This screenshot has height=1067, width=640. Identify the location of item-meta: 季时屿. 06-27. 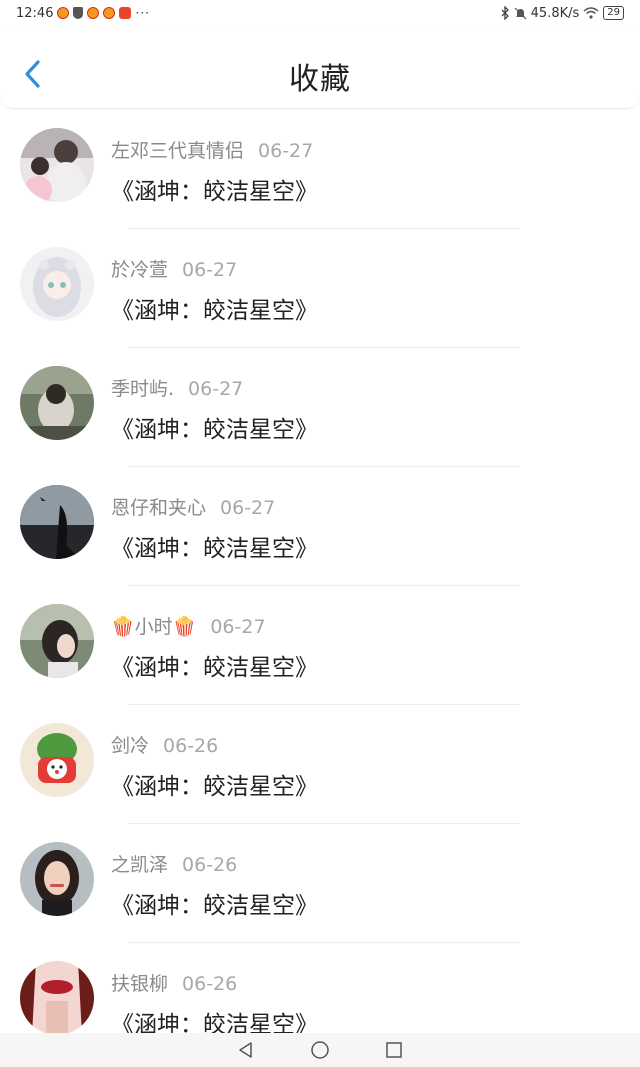
(177, 387).